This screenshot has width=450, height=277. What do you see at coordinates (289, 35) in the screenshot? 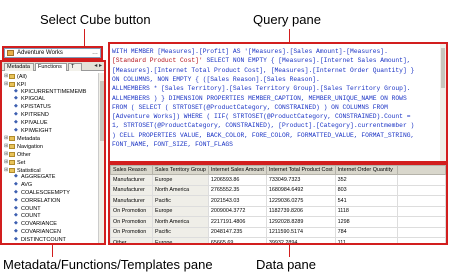
I see `query-pane-leader` at bounding box center [289, 35].